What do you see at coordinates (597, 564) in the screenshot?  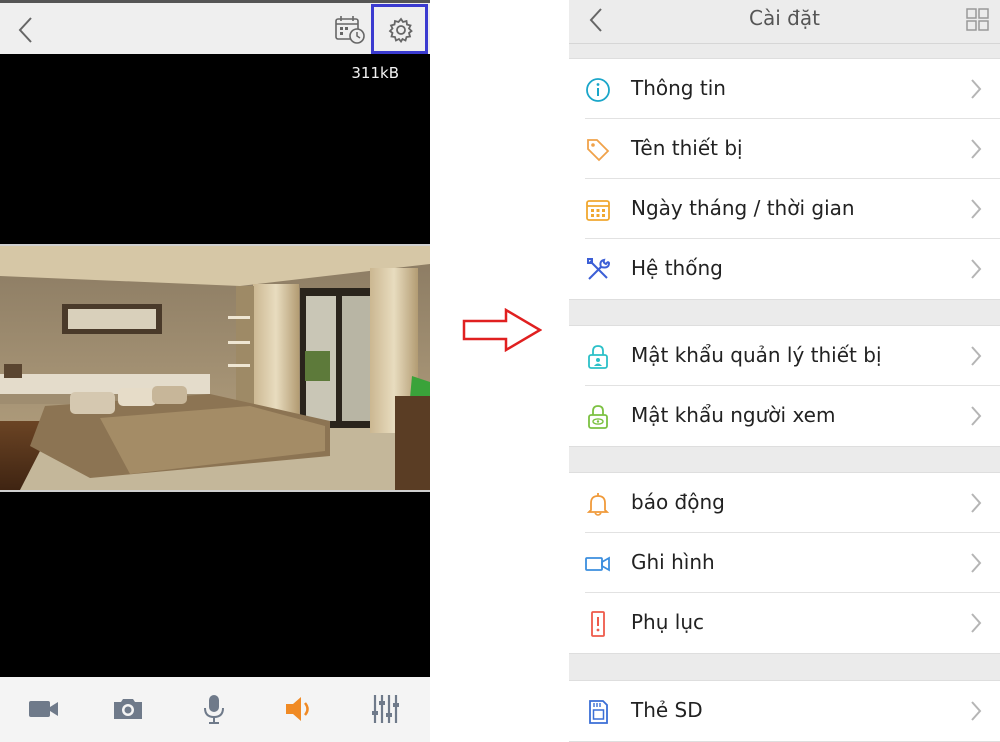 I see `video-icon` at bounding box center [597, 564].